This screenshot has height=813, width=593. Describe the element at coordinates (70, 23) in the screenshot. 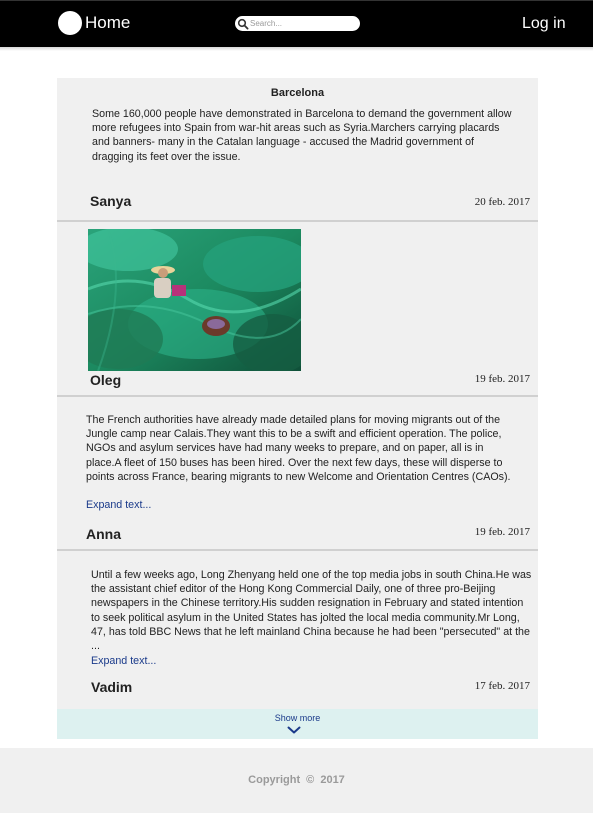

I see `logo-icon` at that location.